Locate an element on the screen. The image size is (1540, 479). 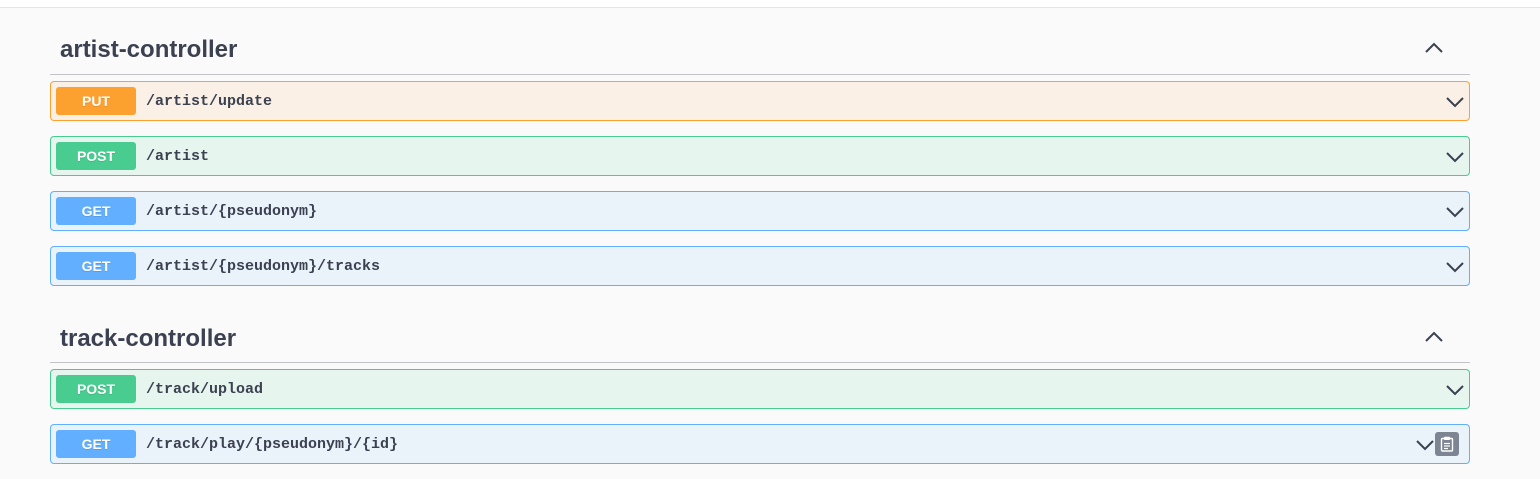
method-badge: PUT is located at coordinates (96, 101).